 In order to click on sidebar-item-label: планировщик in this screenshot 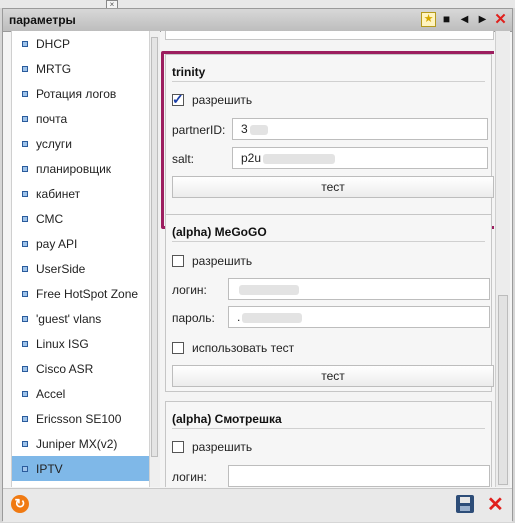, I will do `click(74, 168)`.